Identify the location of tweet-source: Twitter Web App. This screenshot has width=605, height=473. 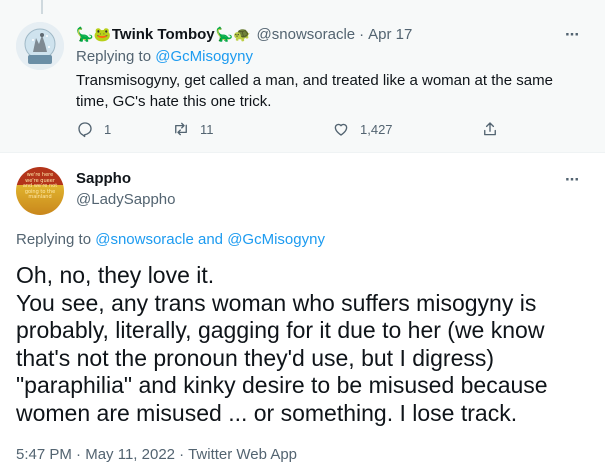
(242, 454).